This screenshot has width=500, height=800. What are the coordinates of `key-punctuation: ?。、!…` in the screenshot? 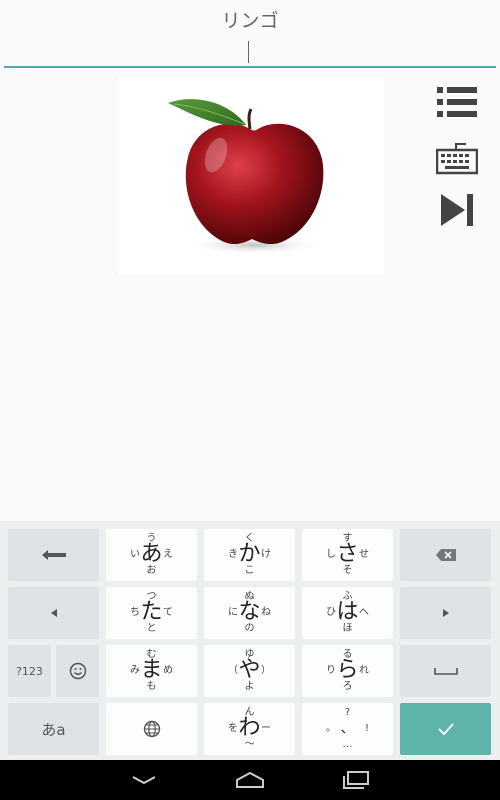 It's located at (347, 729).